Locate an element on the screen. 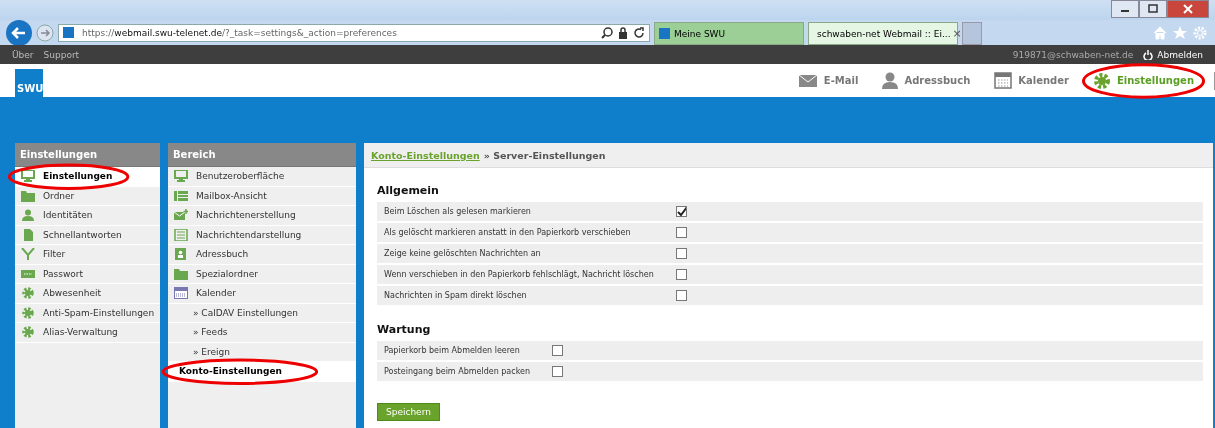 The width and height of the screenshot is (1215, 428). nav-tab: E-Mail is located at coordinates (828, 80).